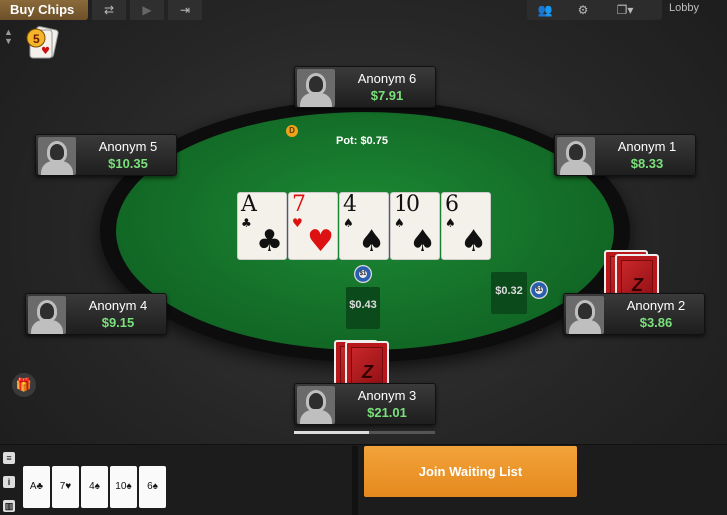 This screenshot has height=515, width=727. I want to click on player-seat-2: Anonym 2 $3.86, so click(634, 314).